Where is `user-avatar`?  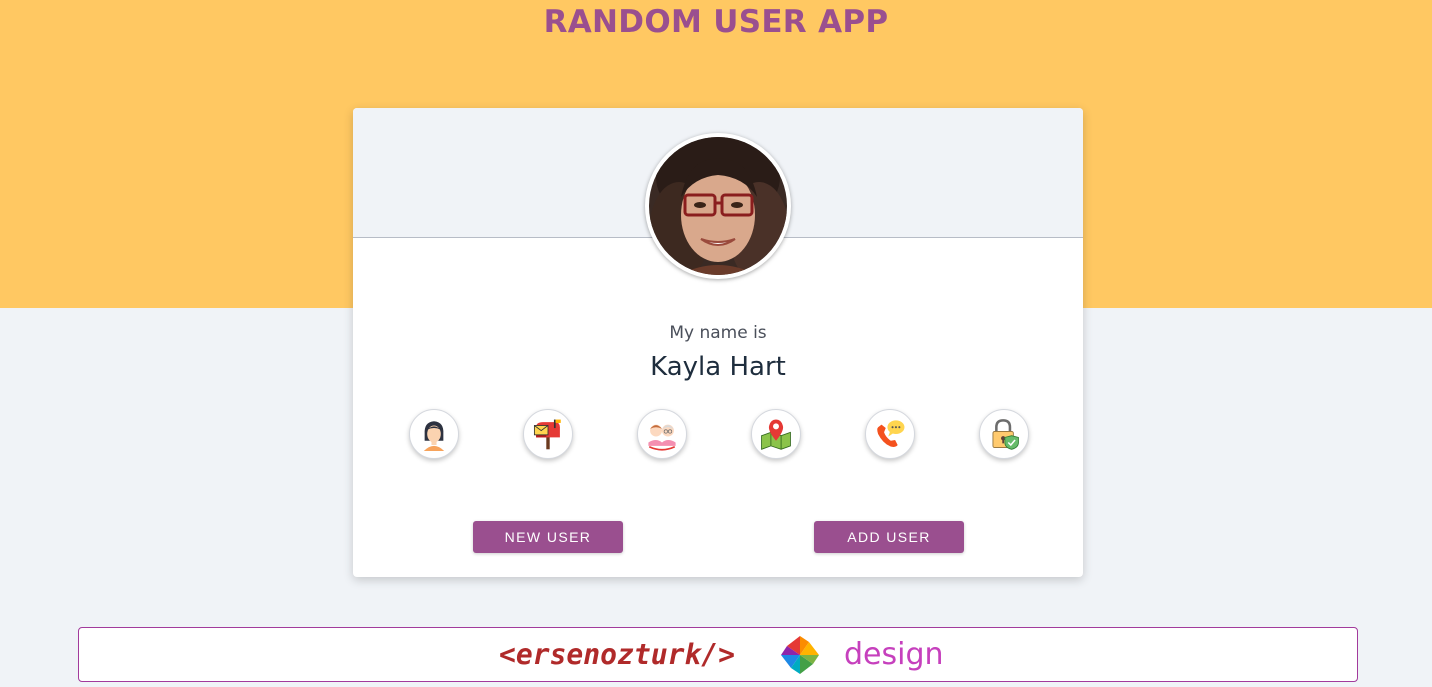
user-avatar is located at coordinates (718, 206).